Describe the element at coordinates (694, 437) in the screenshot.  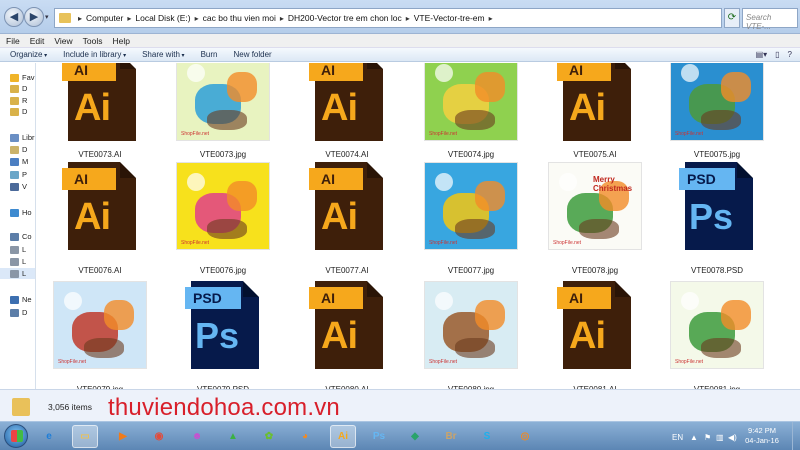
I see `show-hidden-icons-icon: ▲` at that location.